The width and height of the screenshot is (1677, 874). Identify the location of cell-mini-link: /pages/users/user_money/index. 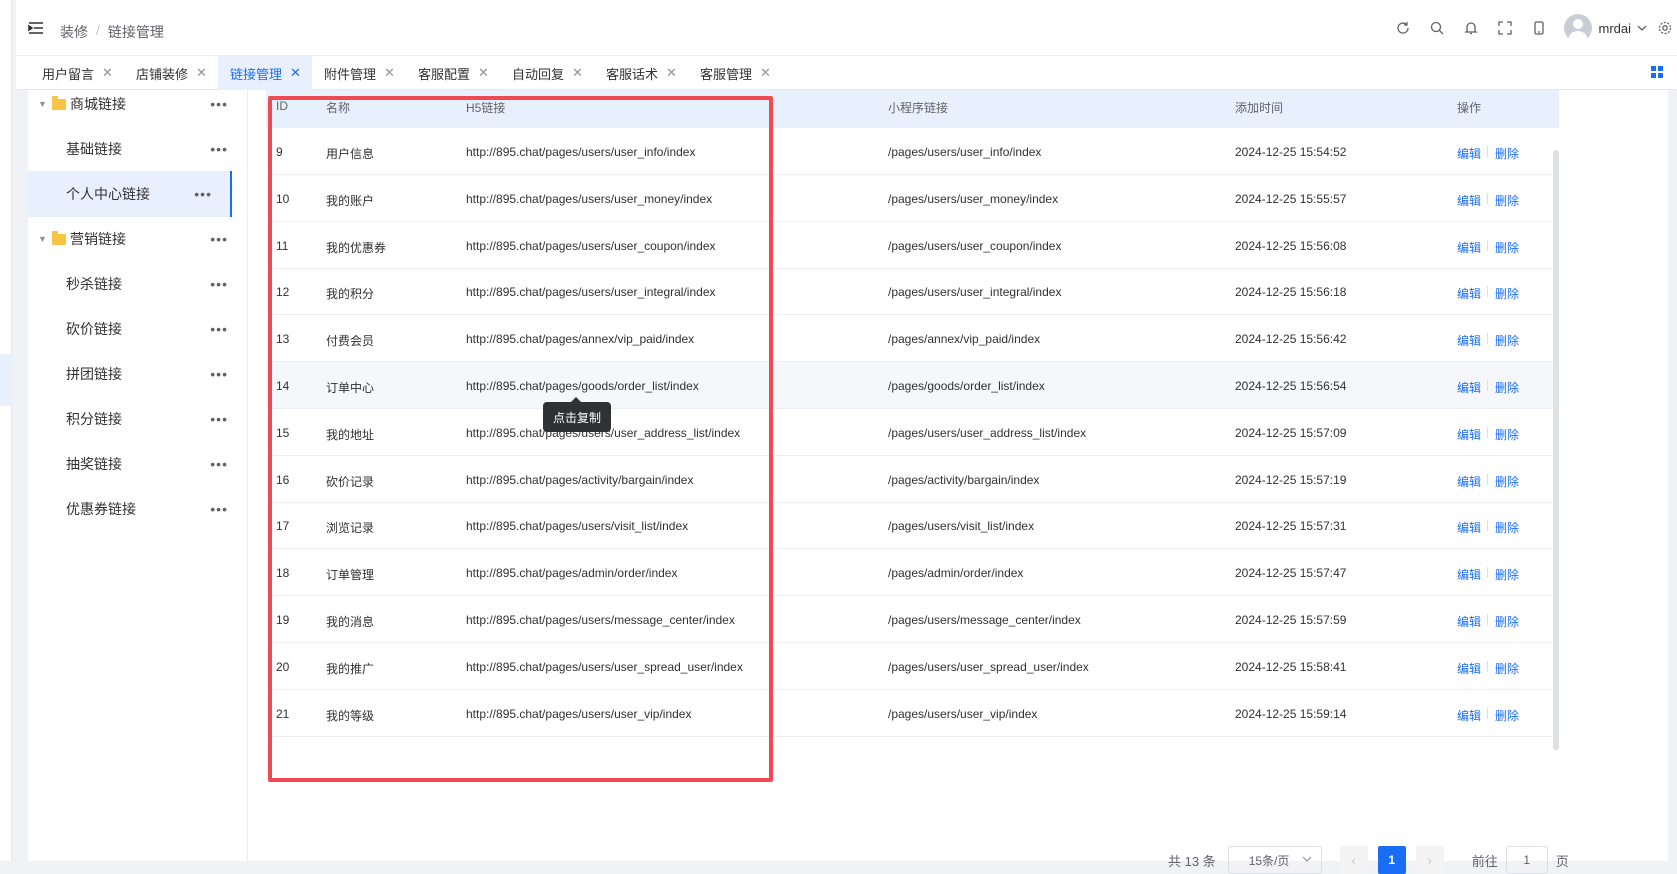
(973, 199).